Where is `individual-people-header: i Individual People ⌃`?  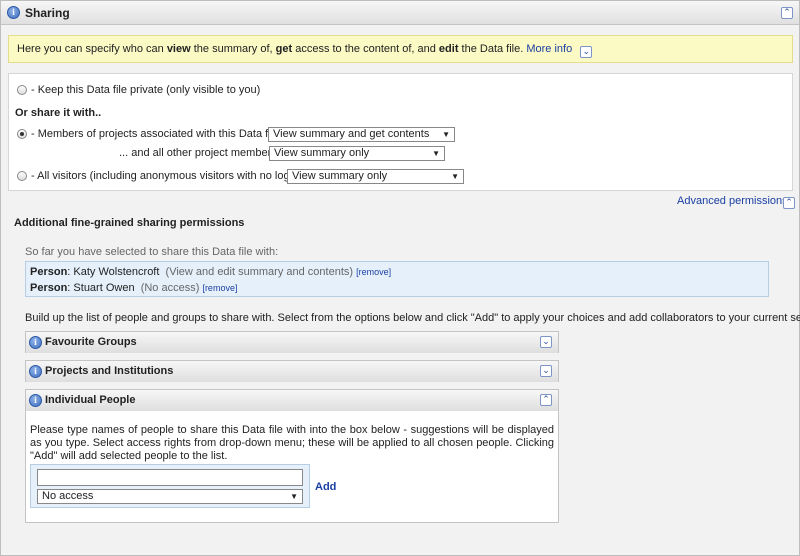
individual-people-header: i Individual People ⌃ is located at coordinates (292, 400).